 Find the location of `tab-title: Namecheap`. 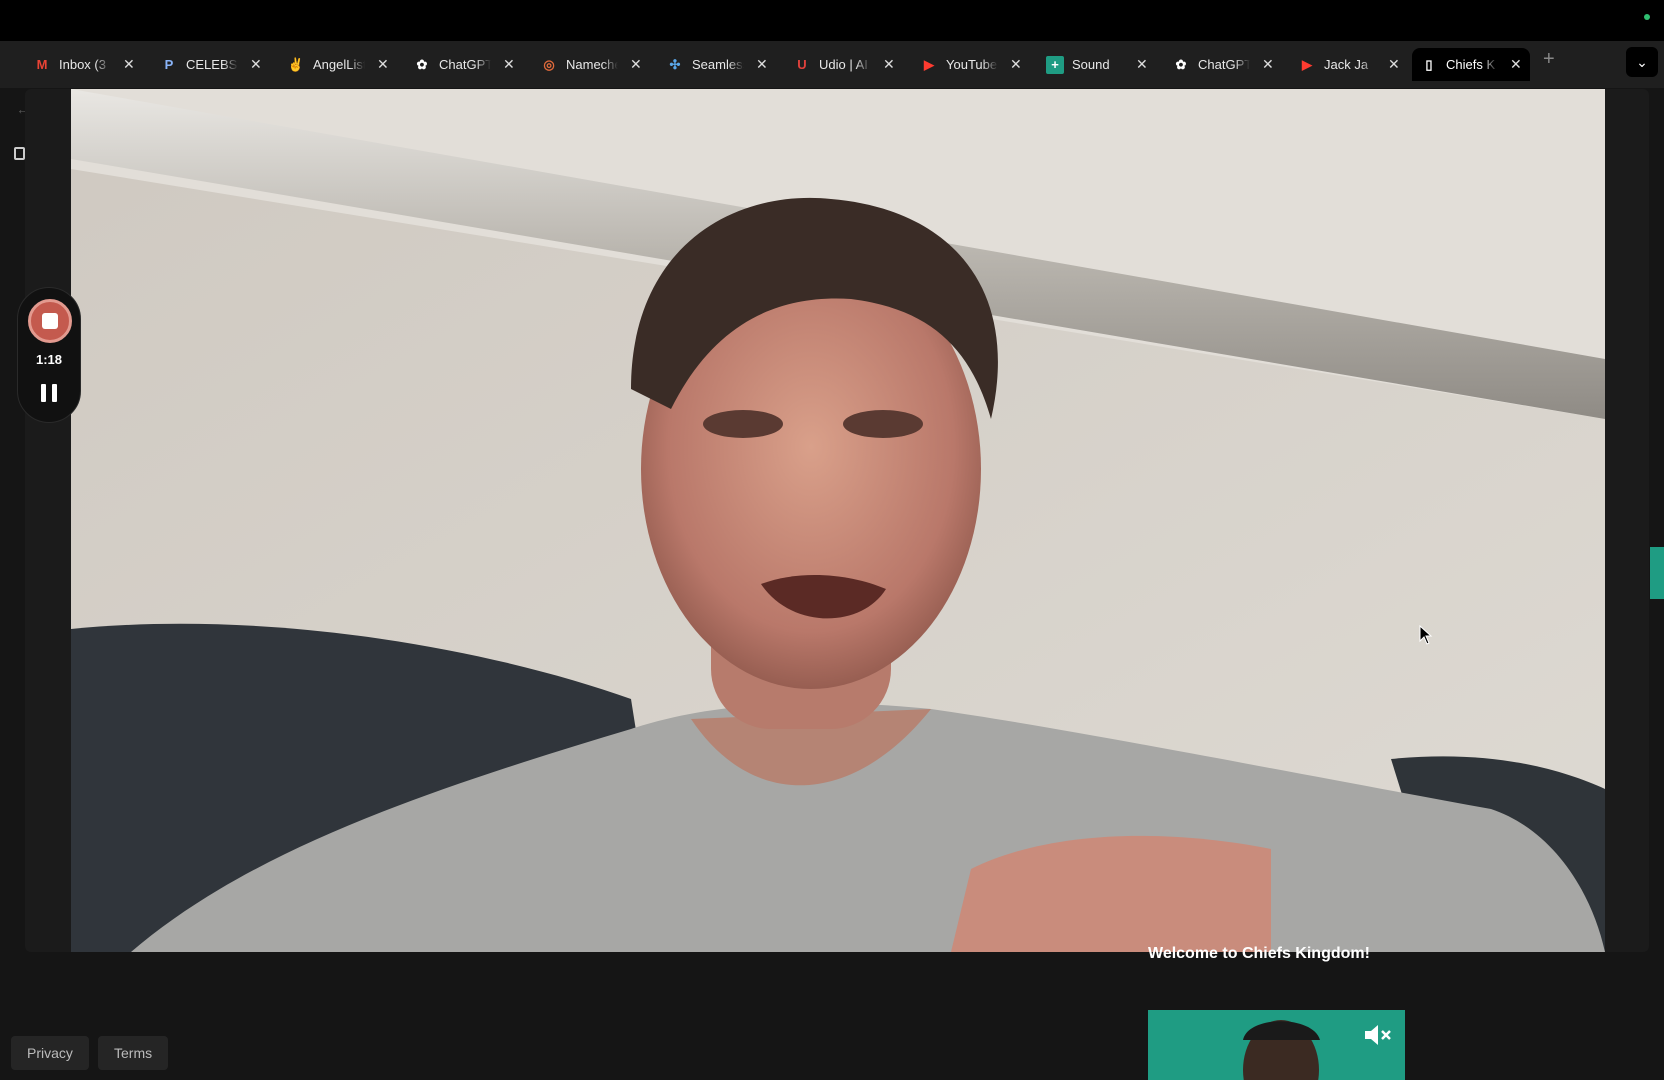

tab-title: Namecheap is located at coordinates (592, 64).